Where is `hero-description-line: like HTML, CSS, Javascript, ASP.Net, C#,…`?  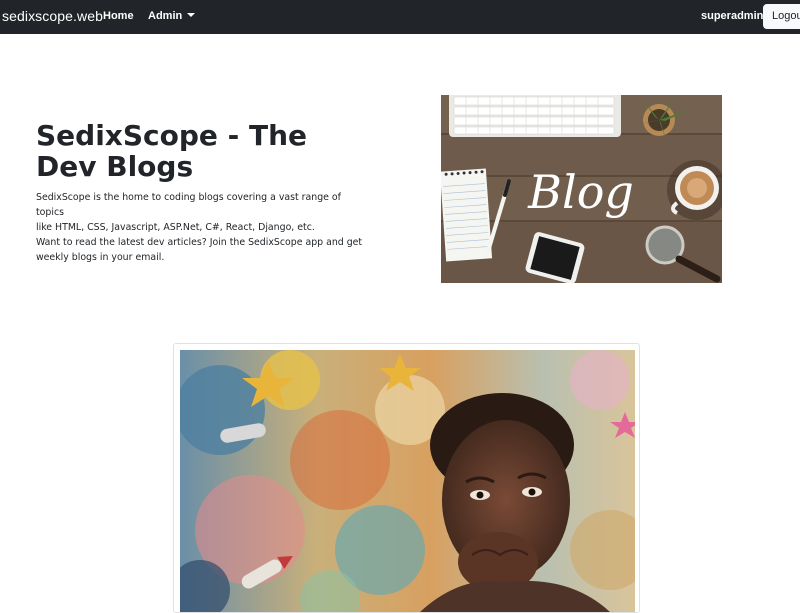 hero-description-line: like HTML, CSS, Javascript, ASP.Net, C#,… is located at coordinates (175, 227).